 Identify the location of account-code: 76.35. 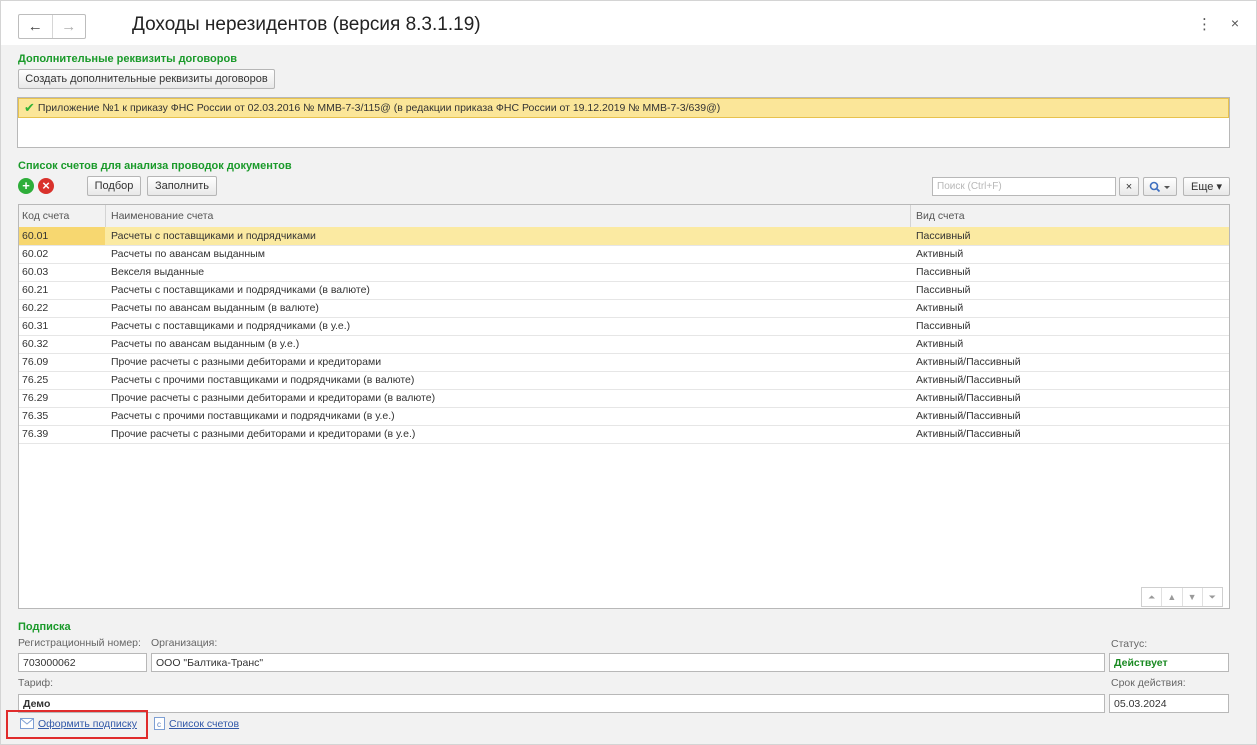
(35, 416).